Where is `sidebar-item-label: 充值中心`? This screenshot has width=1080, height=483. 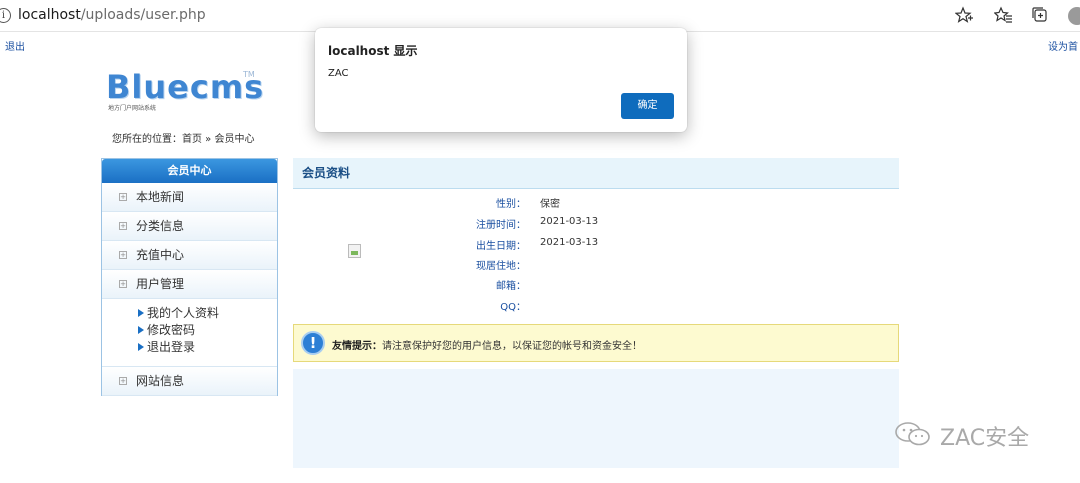
sidebar-item-label: 充值中心 is located at coordinates (160, 255).